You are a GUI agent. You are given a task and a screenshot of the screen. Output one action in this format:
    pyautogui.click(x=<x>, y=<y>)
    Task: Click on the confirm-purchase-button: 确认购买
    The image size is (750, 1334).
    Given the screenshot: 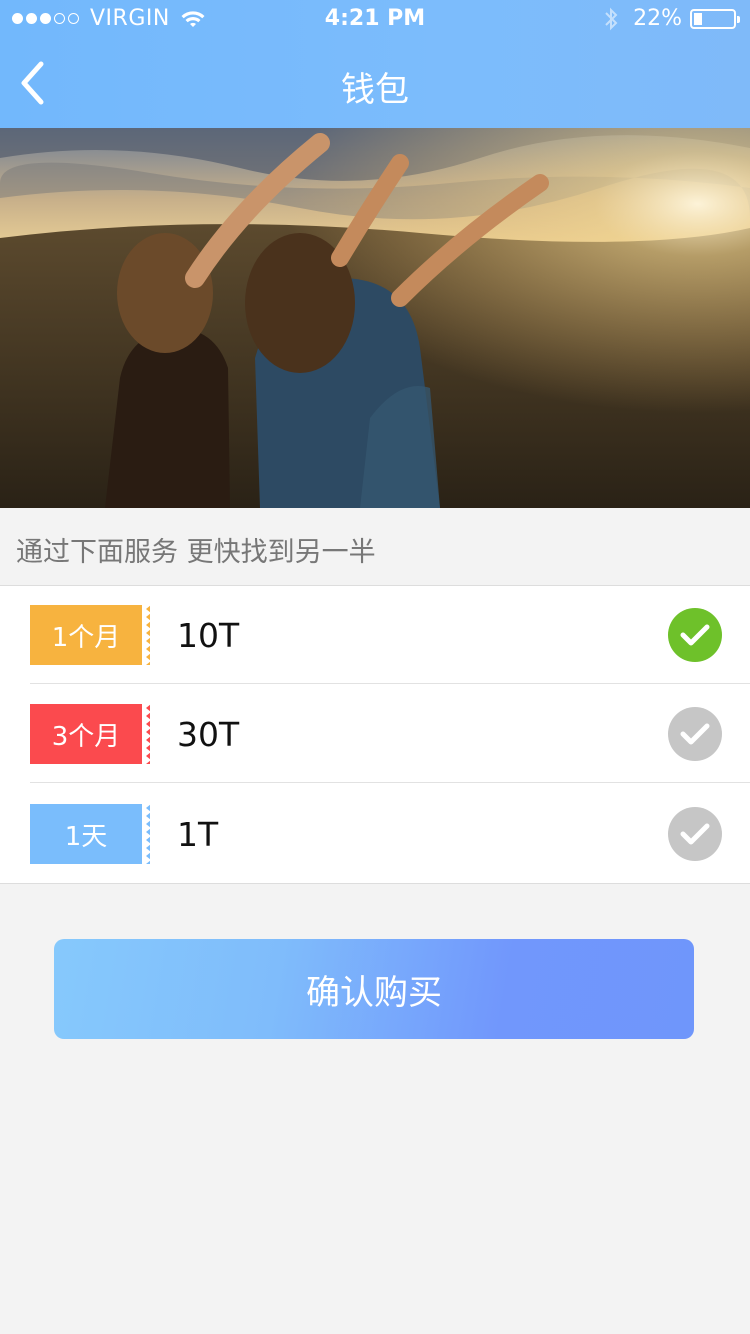 What is the action you would take?
    pyautogui.click(x=374, y=989)
    